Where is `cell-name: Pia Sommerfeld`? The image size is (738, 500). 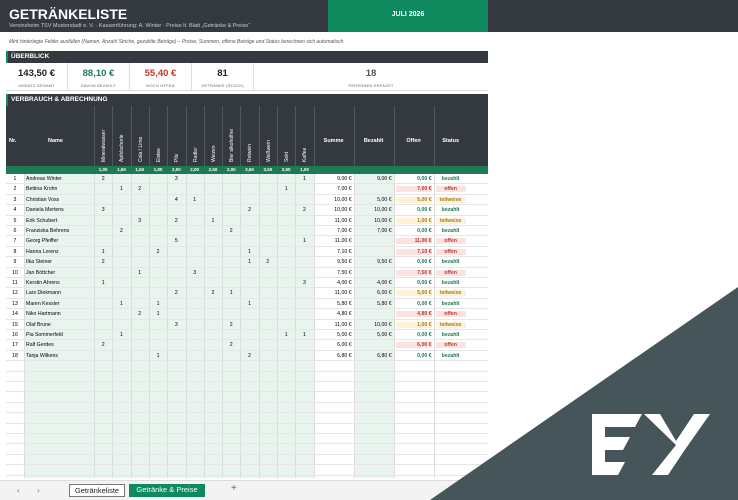
cell-name: Pia Sommerfeld is located at coordinates (59, 335).